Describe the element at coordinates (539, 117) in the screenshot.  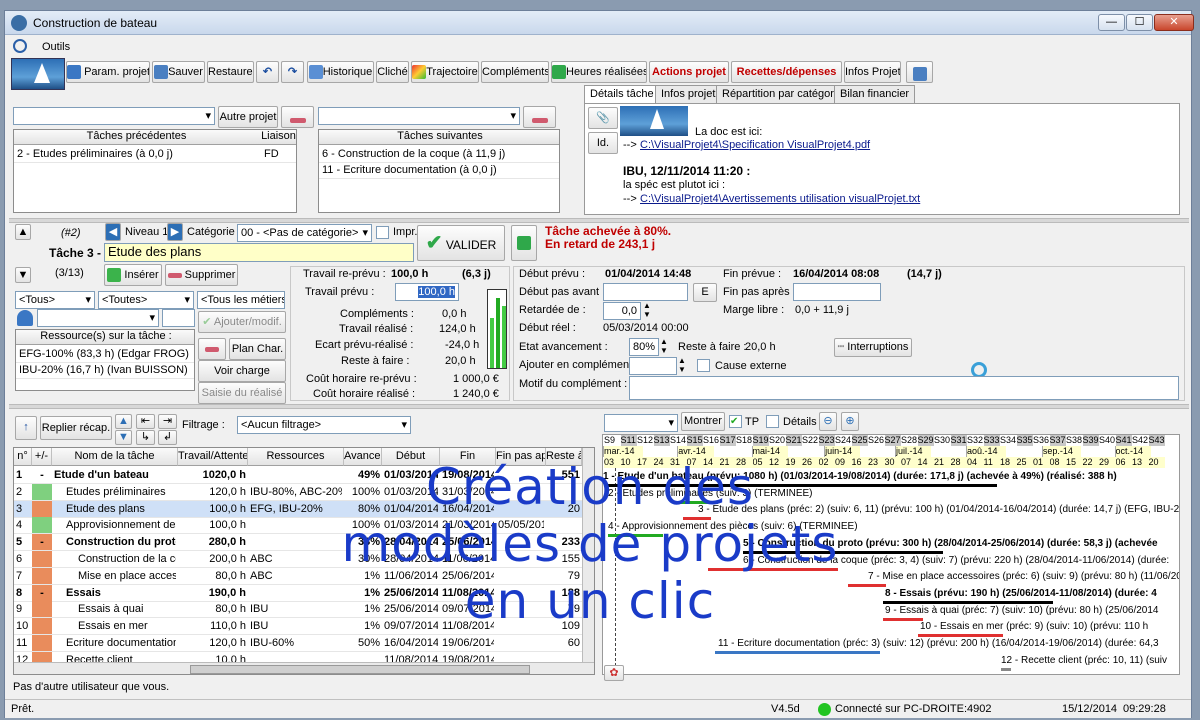
I see `remove-next-button` at that location.